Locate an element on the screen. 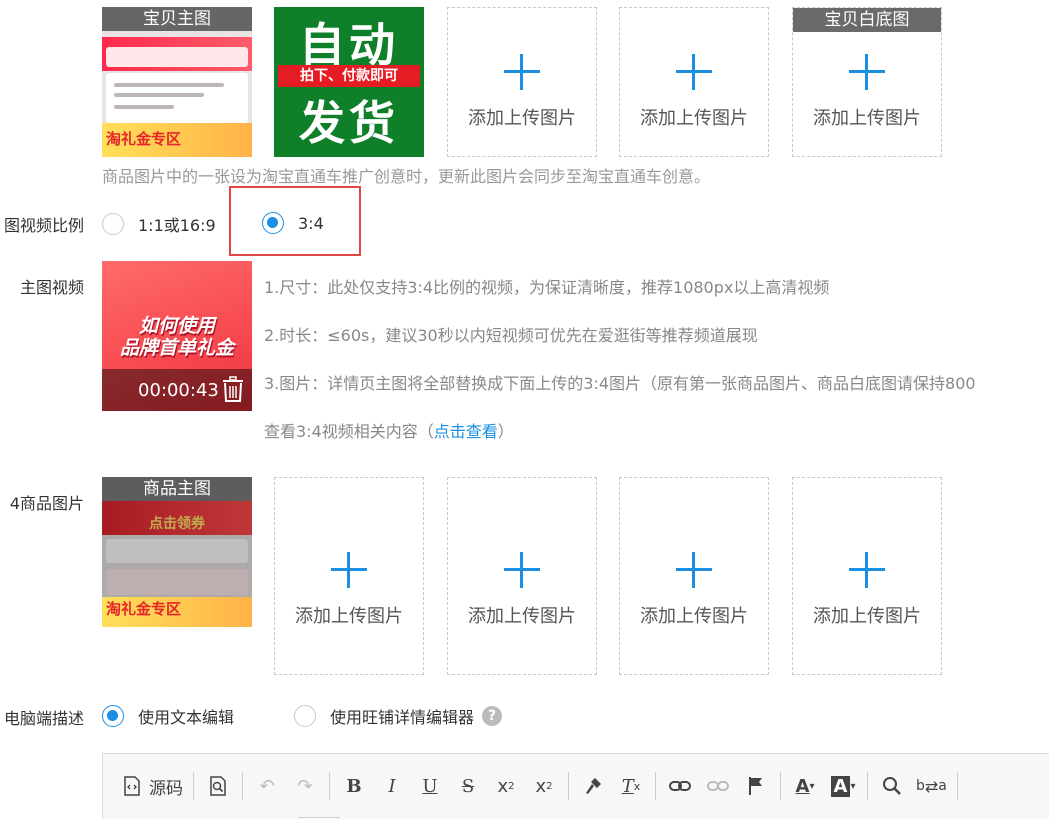 This screenshot has width=1049, height=819. bold-icon: B is located at coordinates (354, 786).